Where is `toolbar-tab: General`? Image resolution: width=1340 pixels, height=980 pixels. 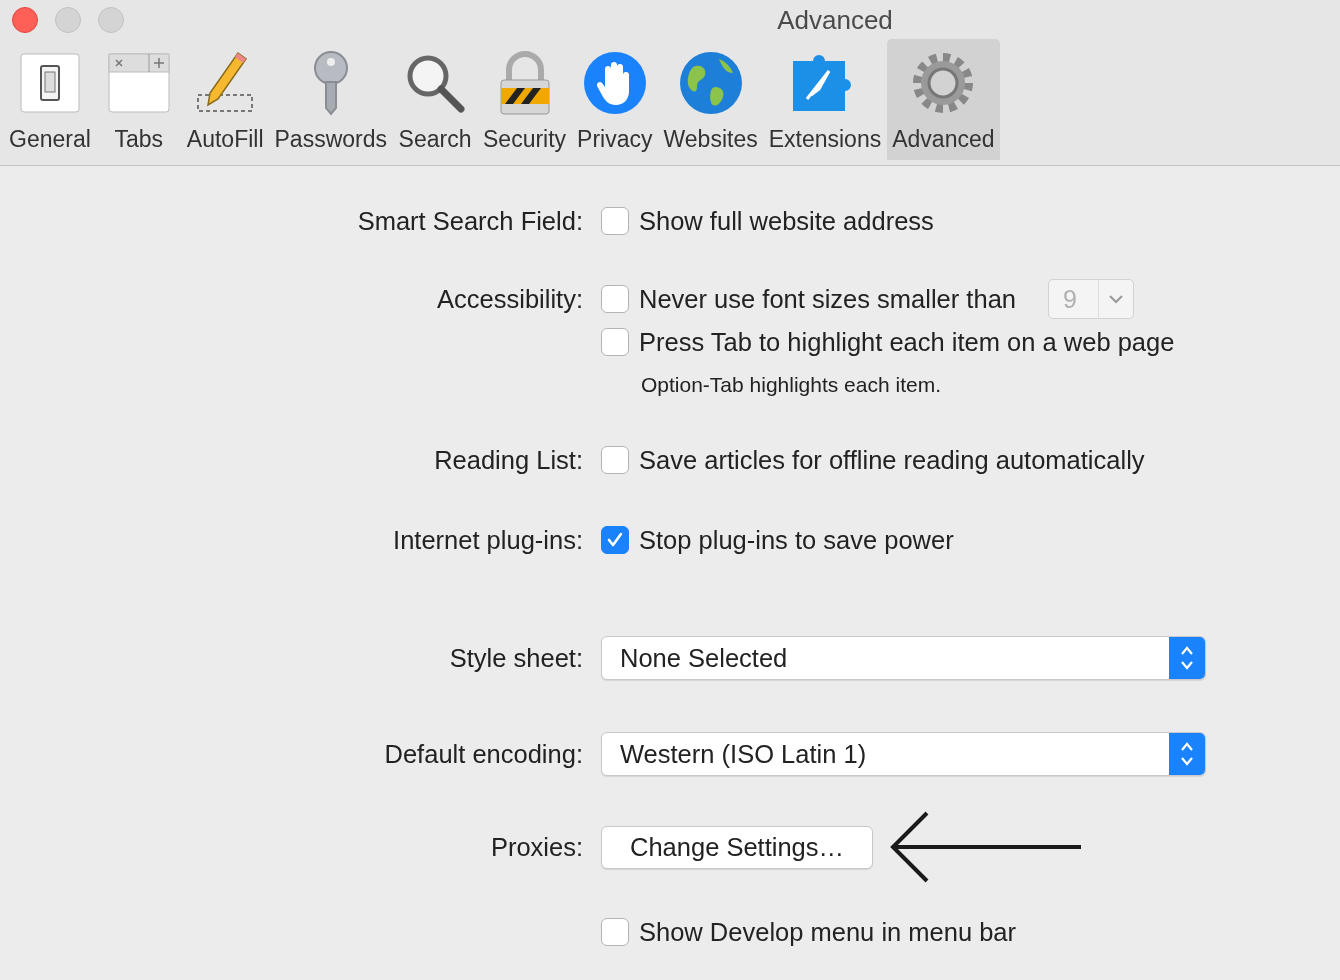 toolbar-tab: General is located at coordinates (50, 99).